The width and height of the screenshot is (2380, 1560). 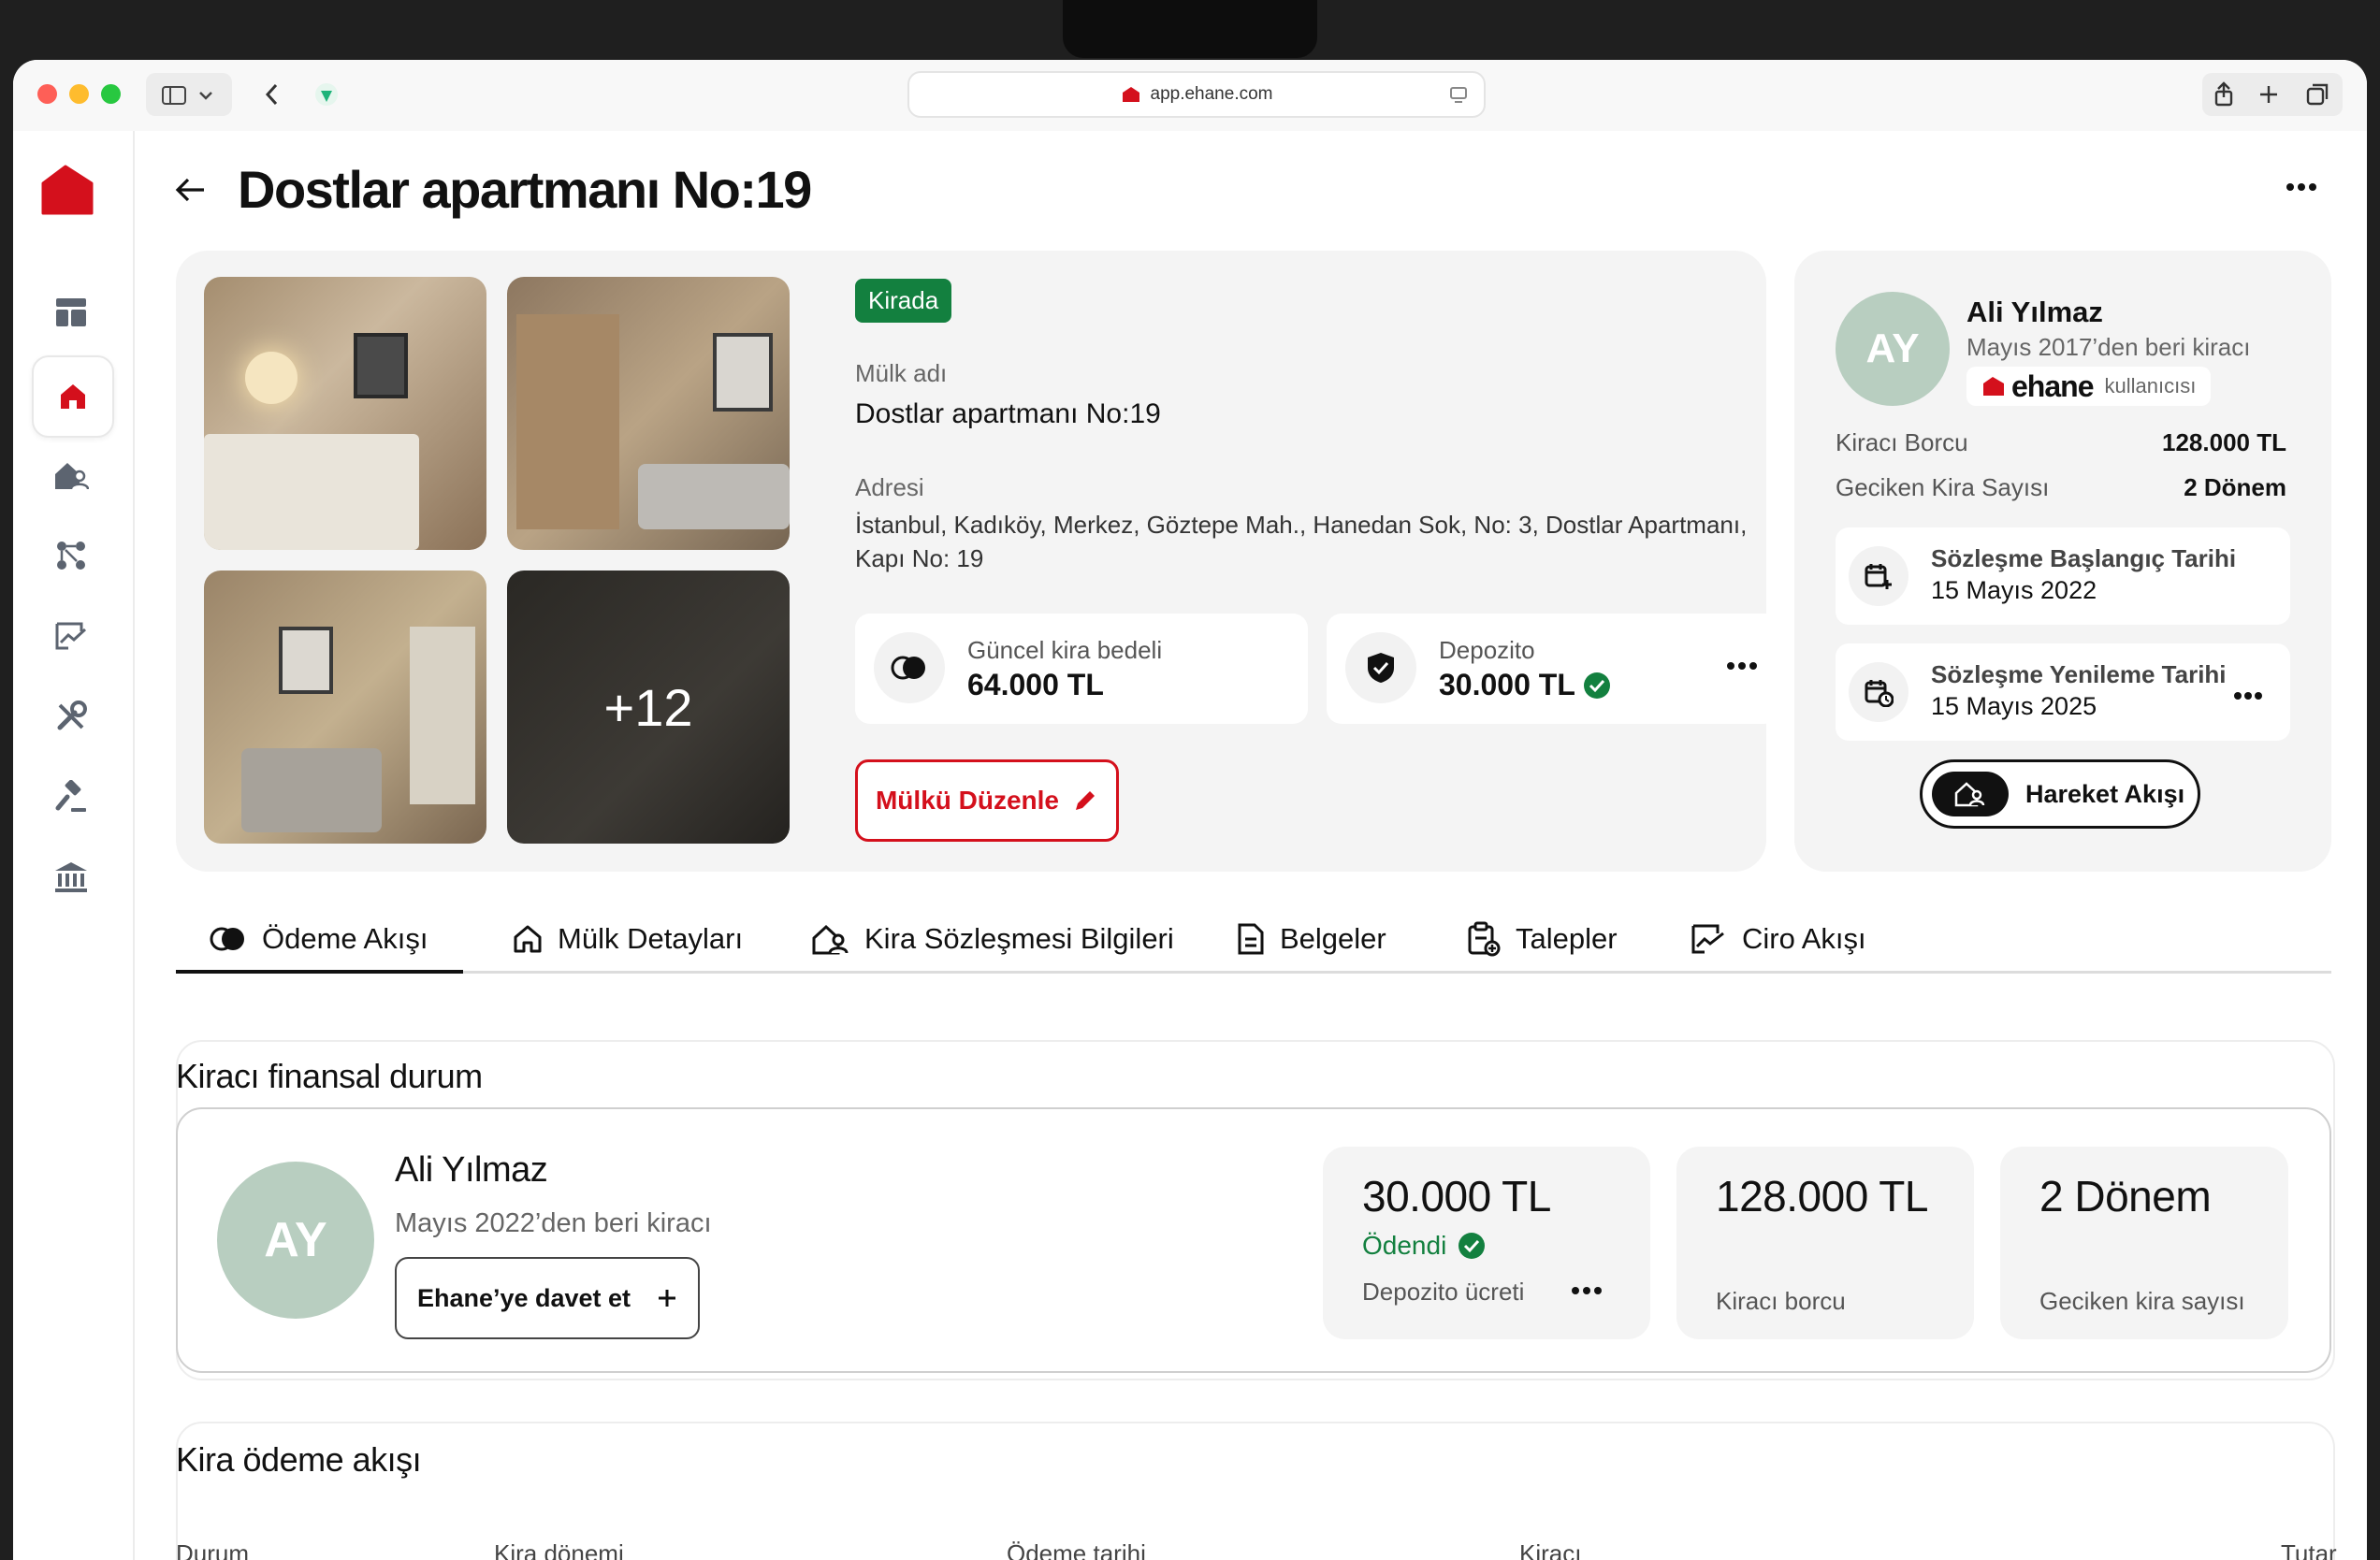 What do you see at coordinates (1085, 800) in the screenshot?
I see `pencil-icon` at bounding box center [1085, 800].